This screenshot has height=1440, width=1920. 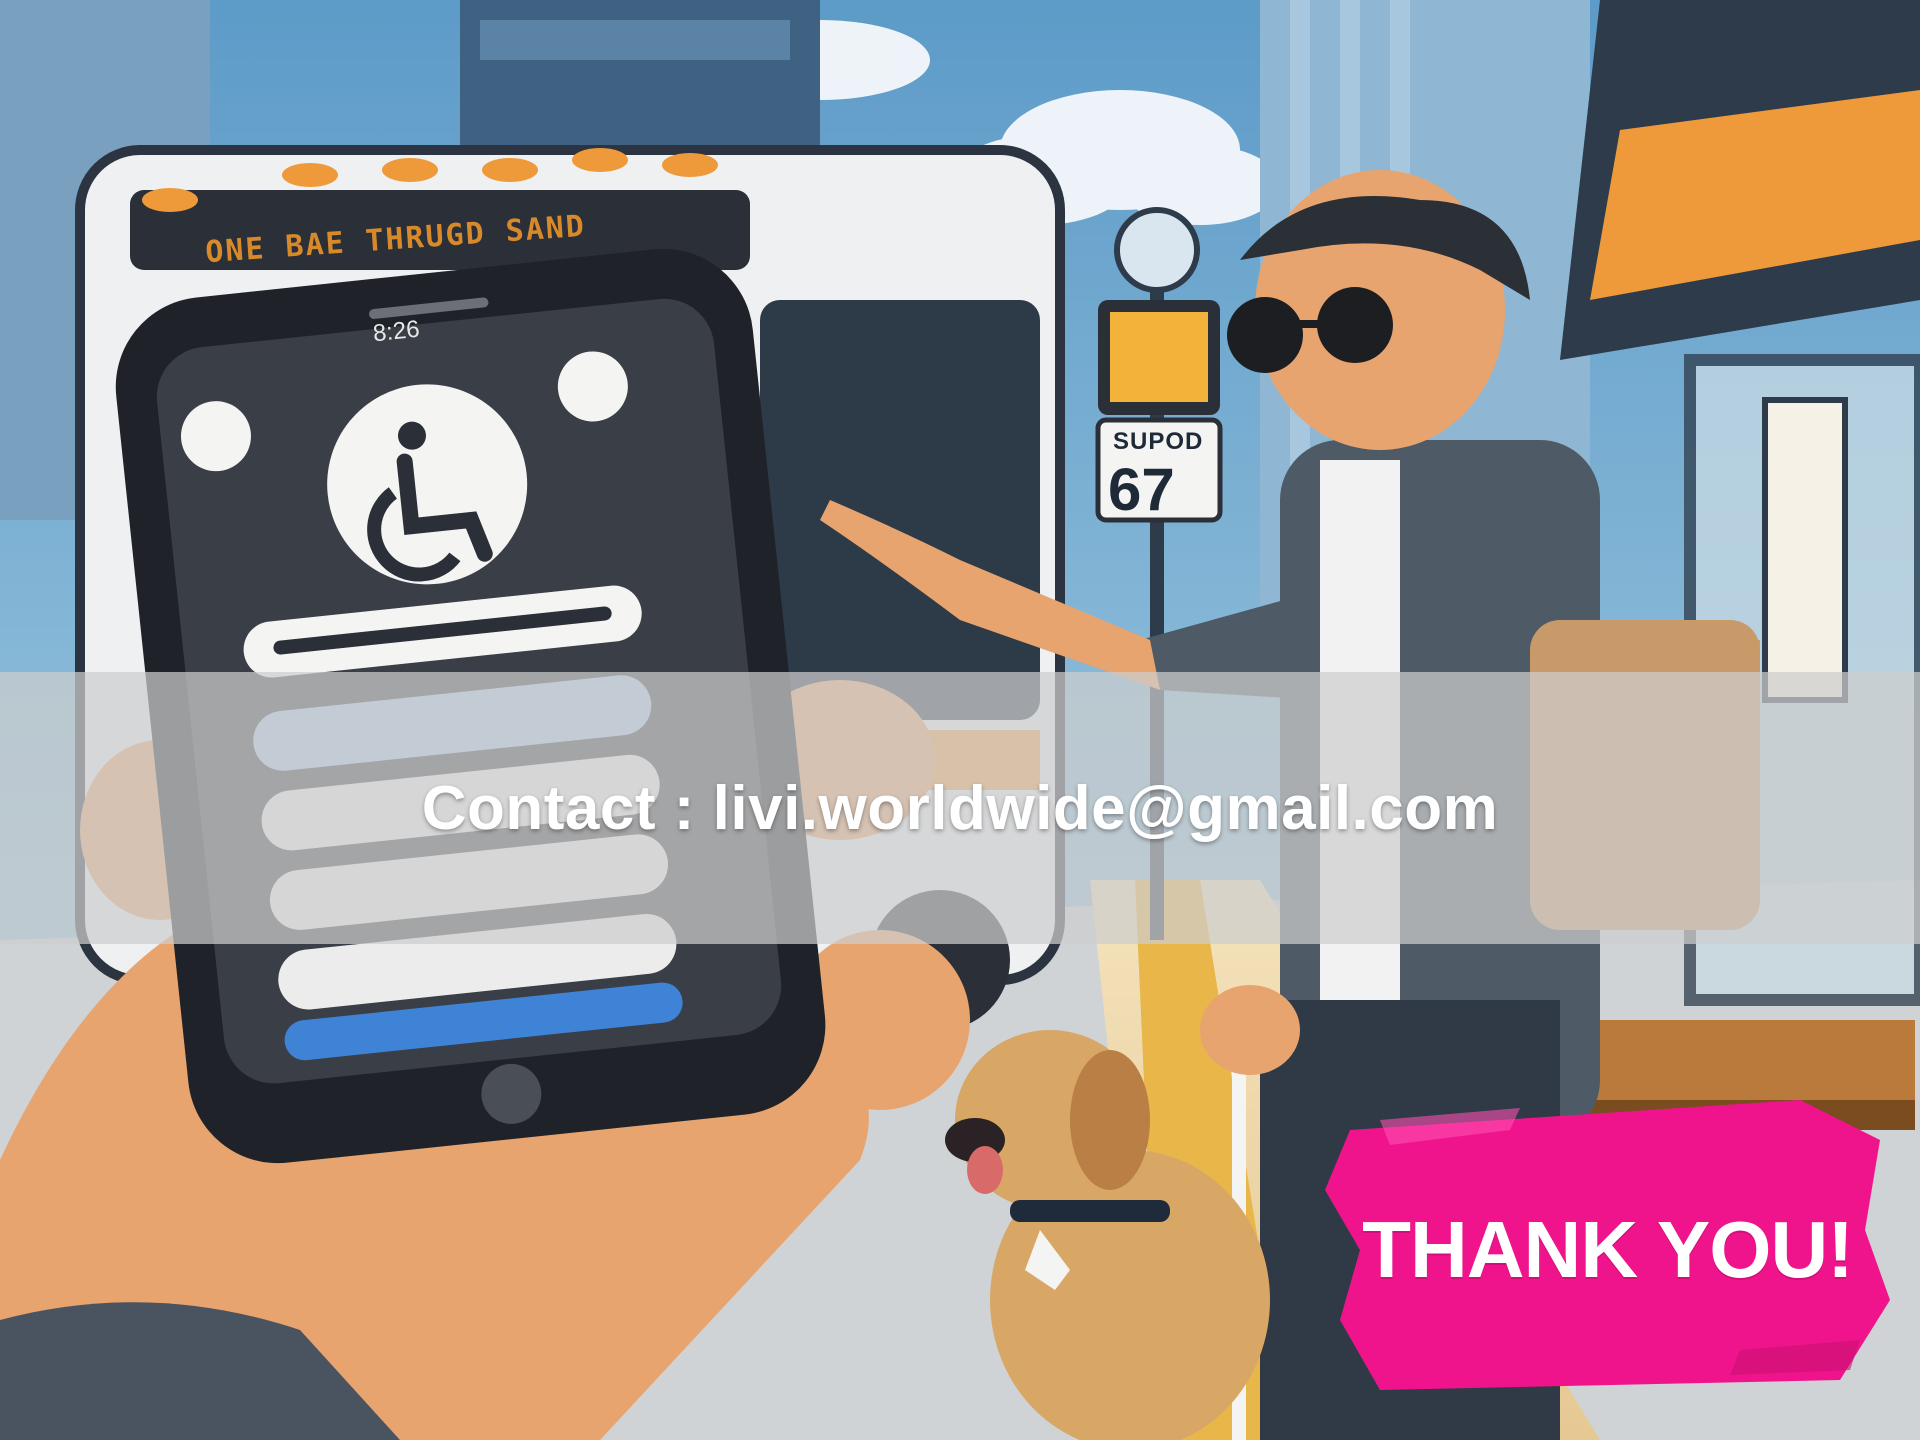 I want to click on contact-email: livi.worldwide@gmail.com, so click(x=1106, y=808).